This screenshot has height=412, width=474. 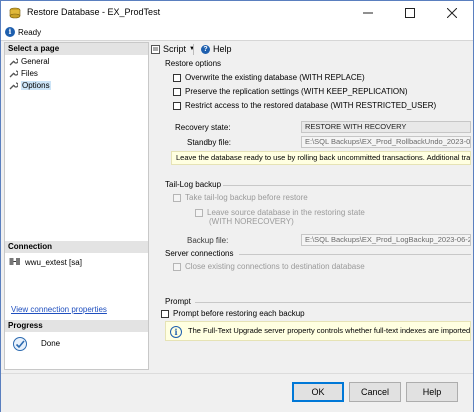 I want to click on database-restore-icon, so click(x=15, y=13).